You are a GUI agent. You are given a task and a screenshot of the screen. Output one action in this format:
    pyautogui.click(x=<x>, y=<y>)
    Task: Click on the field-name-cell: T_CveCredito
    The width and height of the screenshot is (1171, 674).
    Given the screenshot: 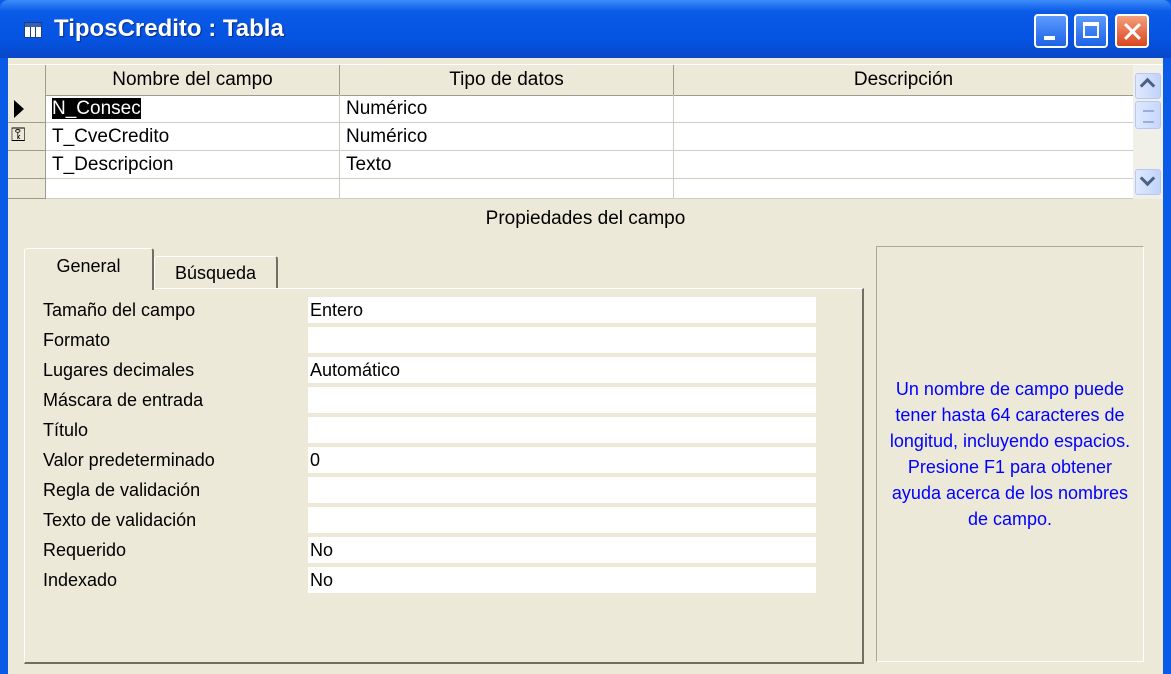 What is the action you would take?
    pyautogui.click(x=193, y=137)
    